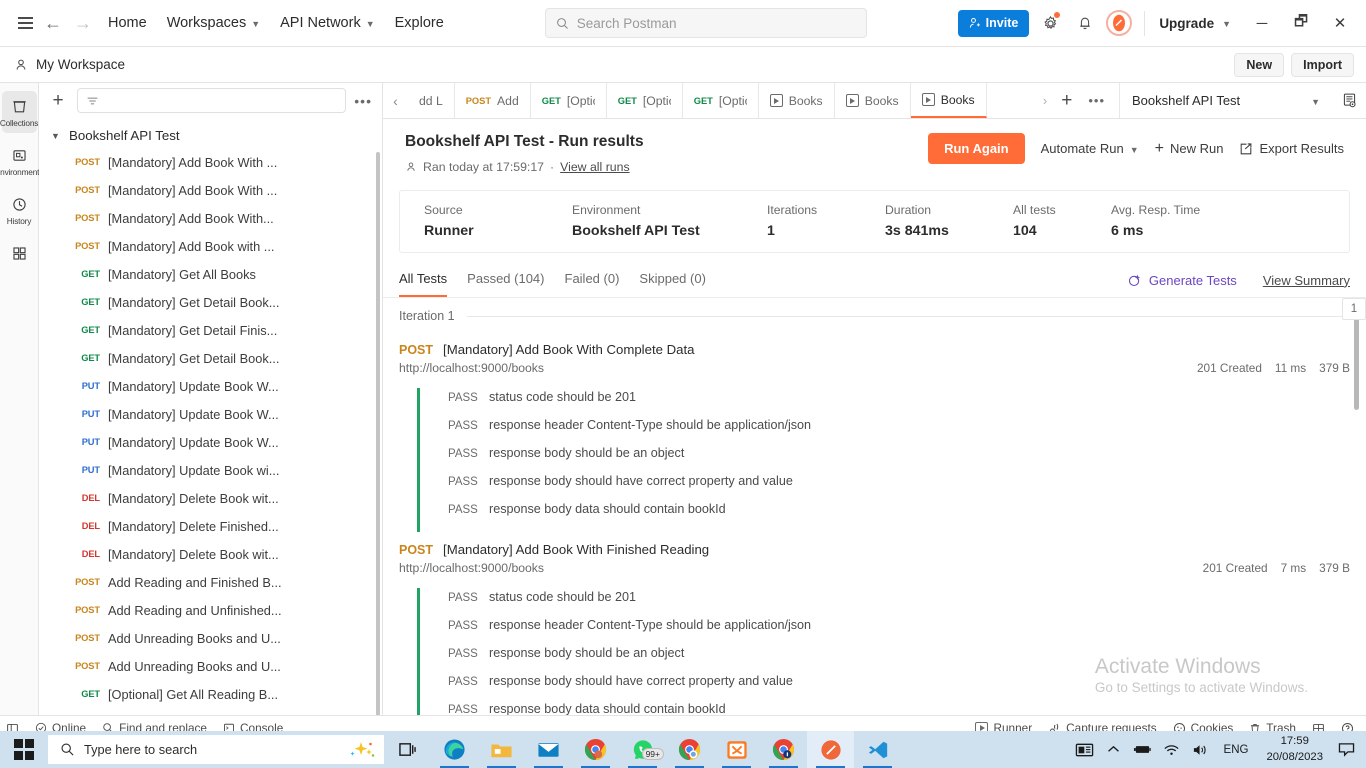 The height and width of the screenshot is (768, 1366). I want to click on collection-root-item: ▼ Bookshelf API Test, so click(210, 135).